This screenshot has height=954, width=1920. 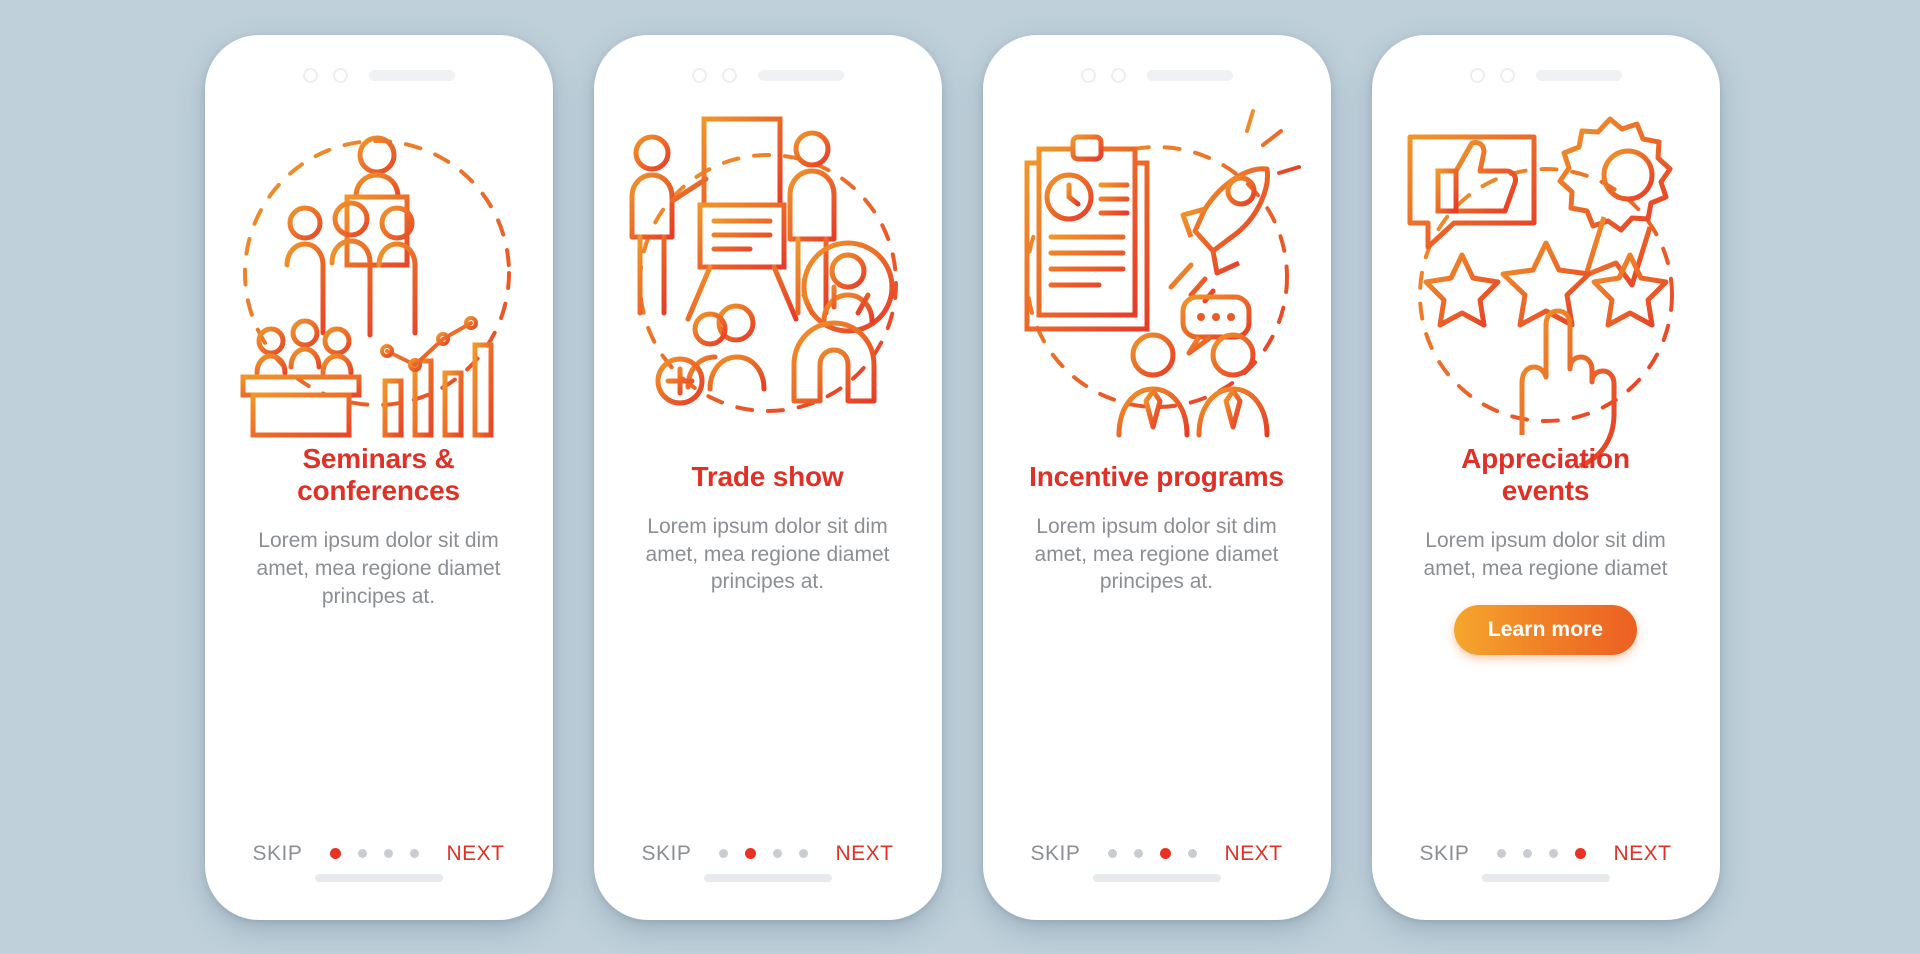 I want to click on pagination-bar-appreciation: SKIP NEXT, so click(x=1546, y=854).